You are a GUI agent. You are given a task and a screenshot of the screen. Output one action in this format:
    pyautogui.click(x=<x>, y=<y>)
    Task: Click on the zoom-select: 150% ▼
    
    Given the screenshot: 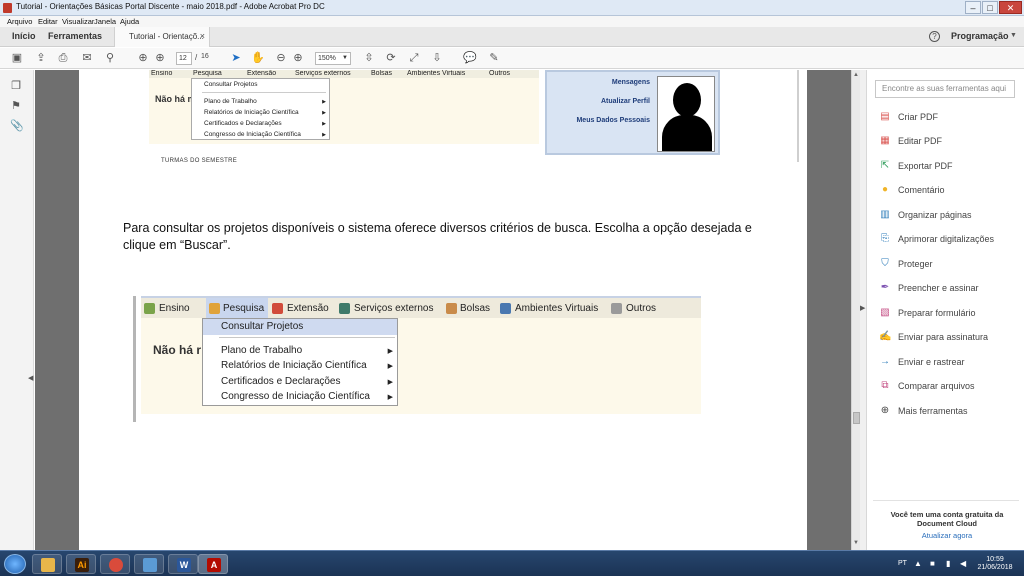 What is the action you would take?
    pyautogui.click(x=333, y=58)
    